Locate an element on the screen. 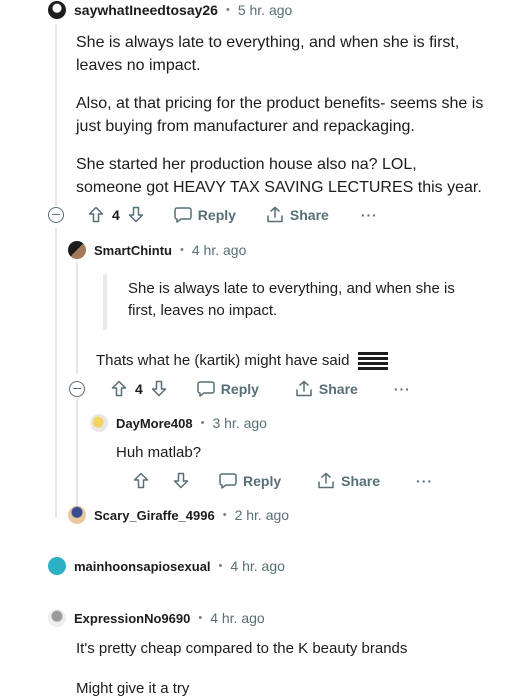  comment-text: Huh matlab? is located at coordinates (159, 452).